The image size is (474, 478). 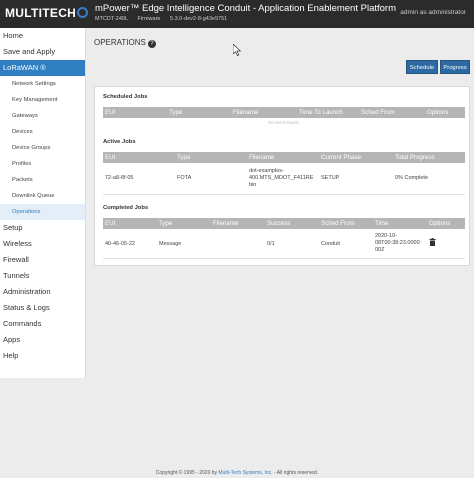 What do you see at coordinates (119, 178) in the screenshot?
I see `cell-eui: 72-a8-8f-05` at bounding box center [119, 178].